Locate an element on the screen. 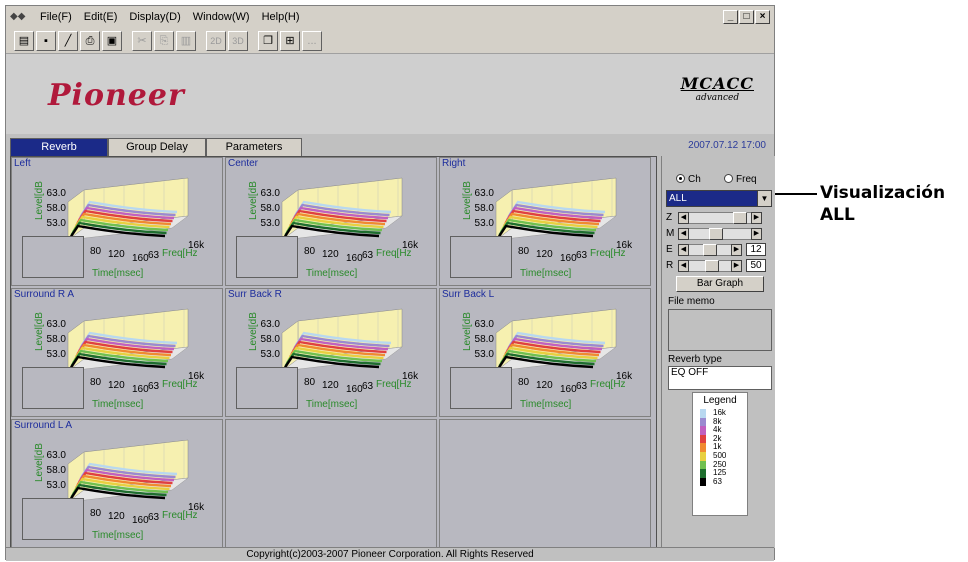 This screenshot has width=968, height=562. radio-ch-dot is located at coordinates (680, 178).